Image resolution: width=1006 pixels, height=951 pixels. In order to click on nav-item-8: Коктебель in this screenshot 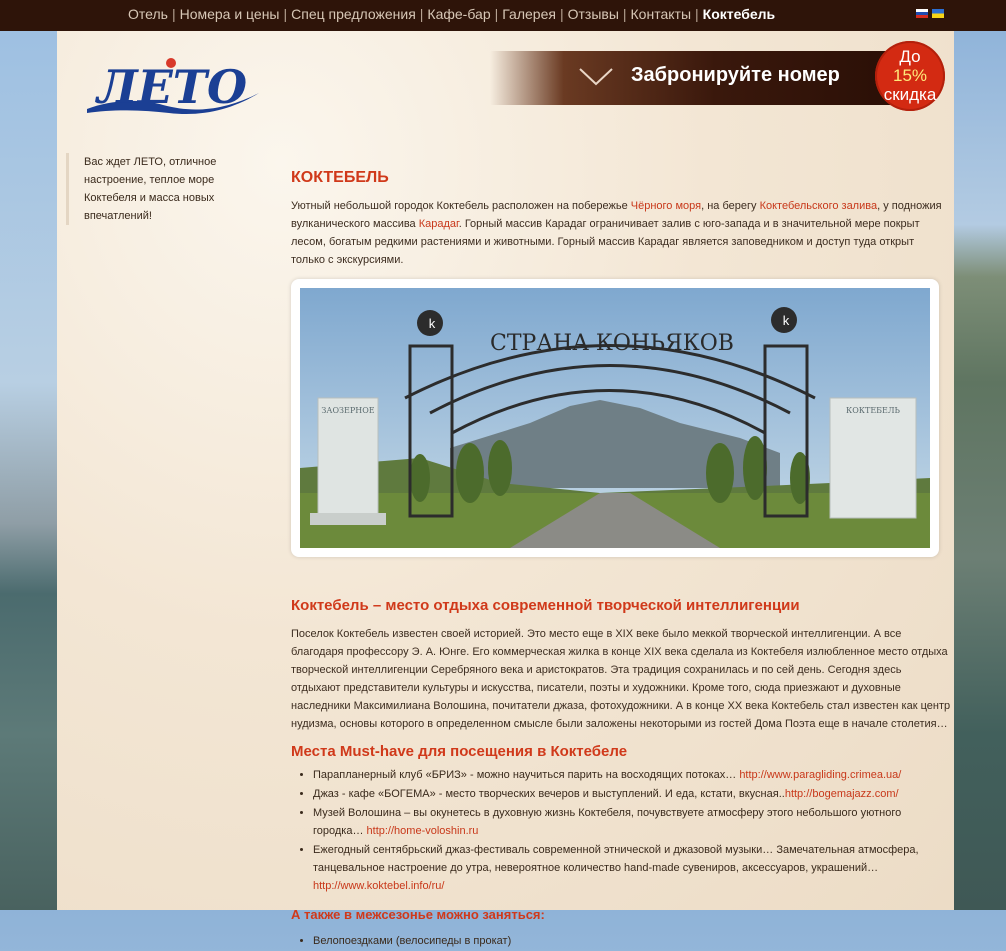, I will do `click(739, 14)`.